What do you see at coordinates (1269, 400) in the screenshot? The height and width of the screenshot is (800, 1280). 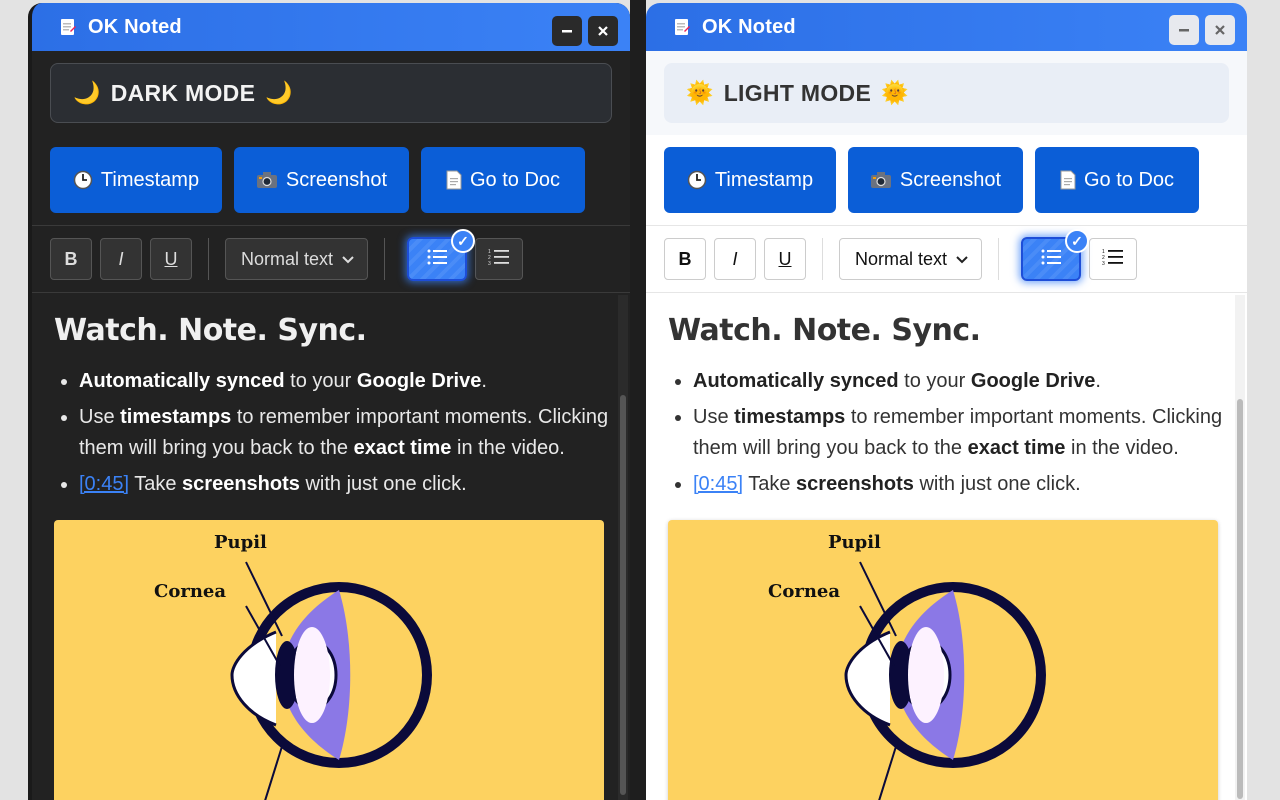 I see `desktop-background-right` at bounding box center [1269, 400].